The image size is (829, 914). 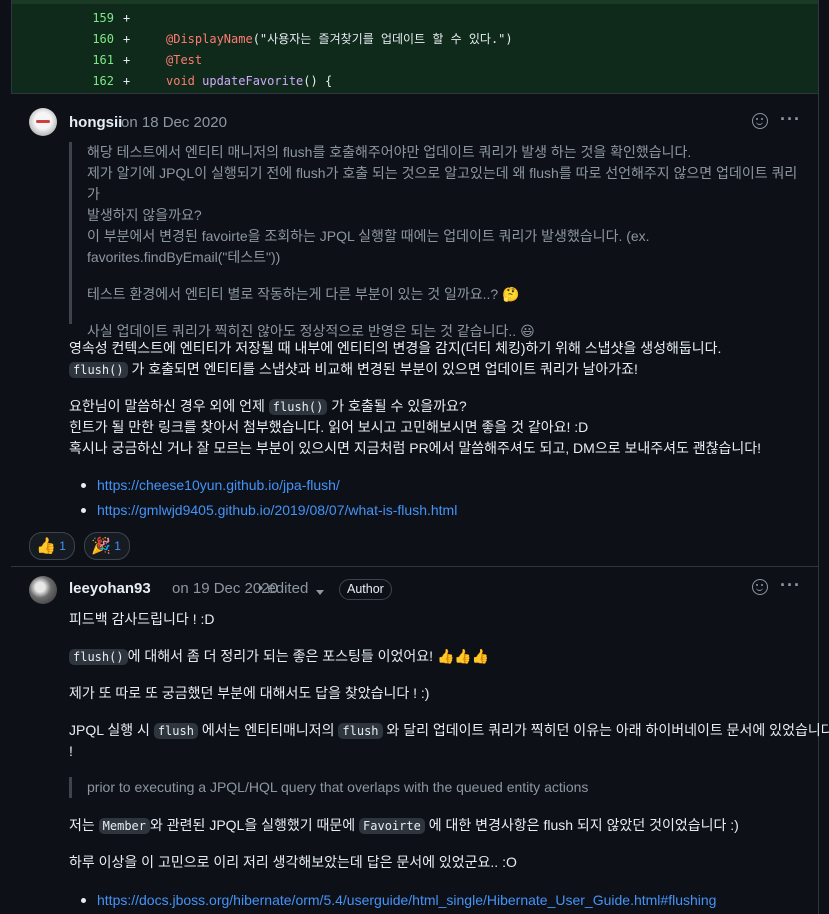 I want to click on comment-paragraph: 피드백 감사드립니다 ! :D, so click(x=142, y=619).